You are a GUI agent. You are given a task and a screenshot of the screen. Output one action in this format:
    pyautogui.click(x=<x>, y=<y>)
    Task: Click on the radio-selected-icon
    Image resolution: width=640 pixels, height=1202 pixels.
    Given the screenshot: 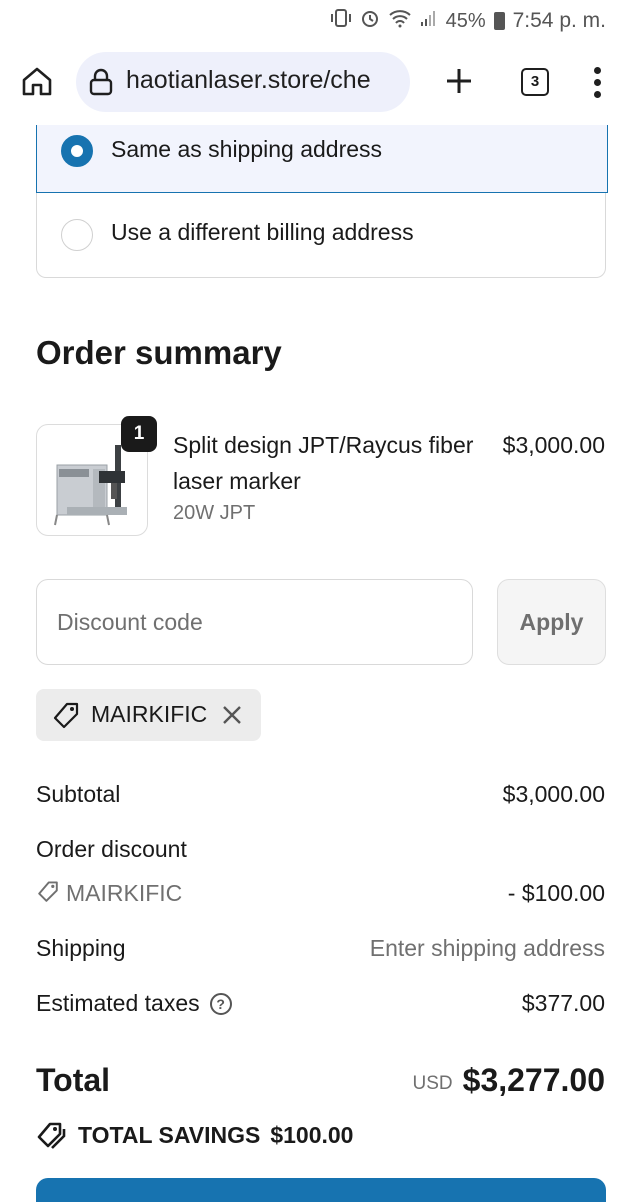 What is the action you would take?
    pyautogui.click(x=77, y=151)
    